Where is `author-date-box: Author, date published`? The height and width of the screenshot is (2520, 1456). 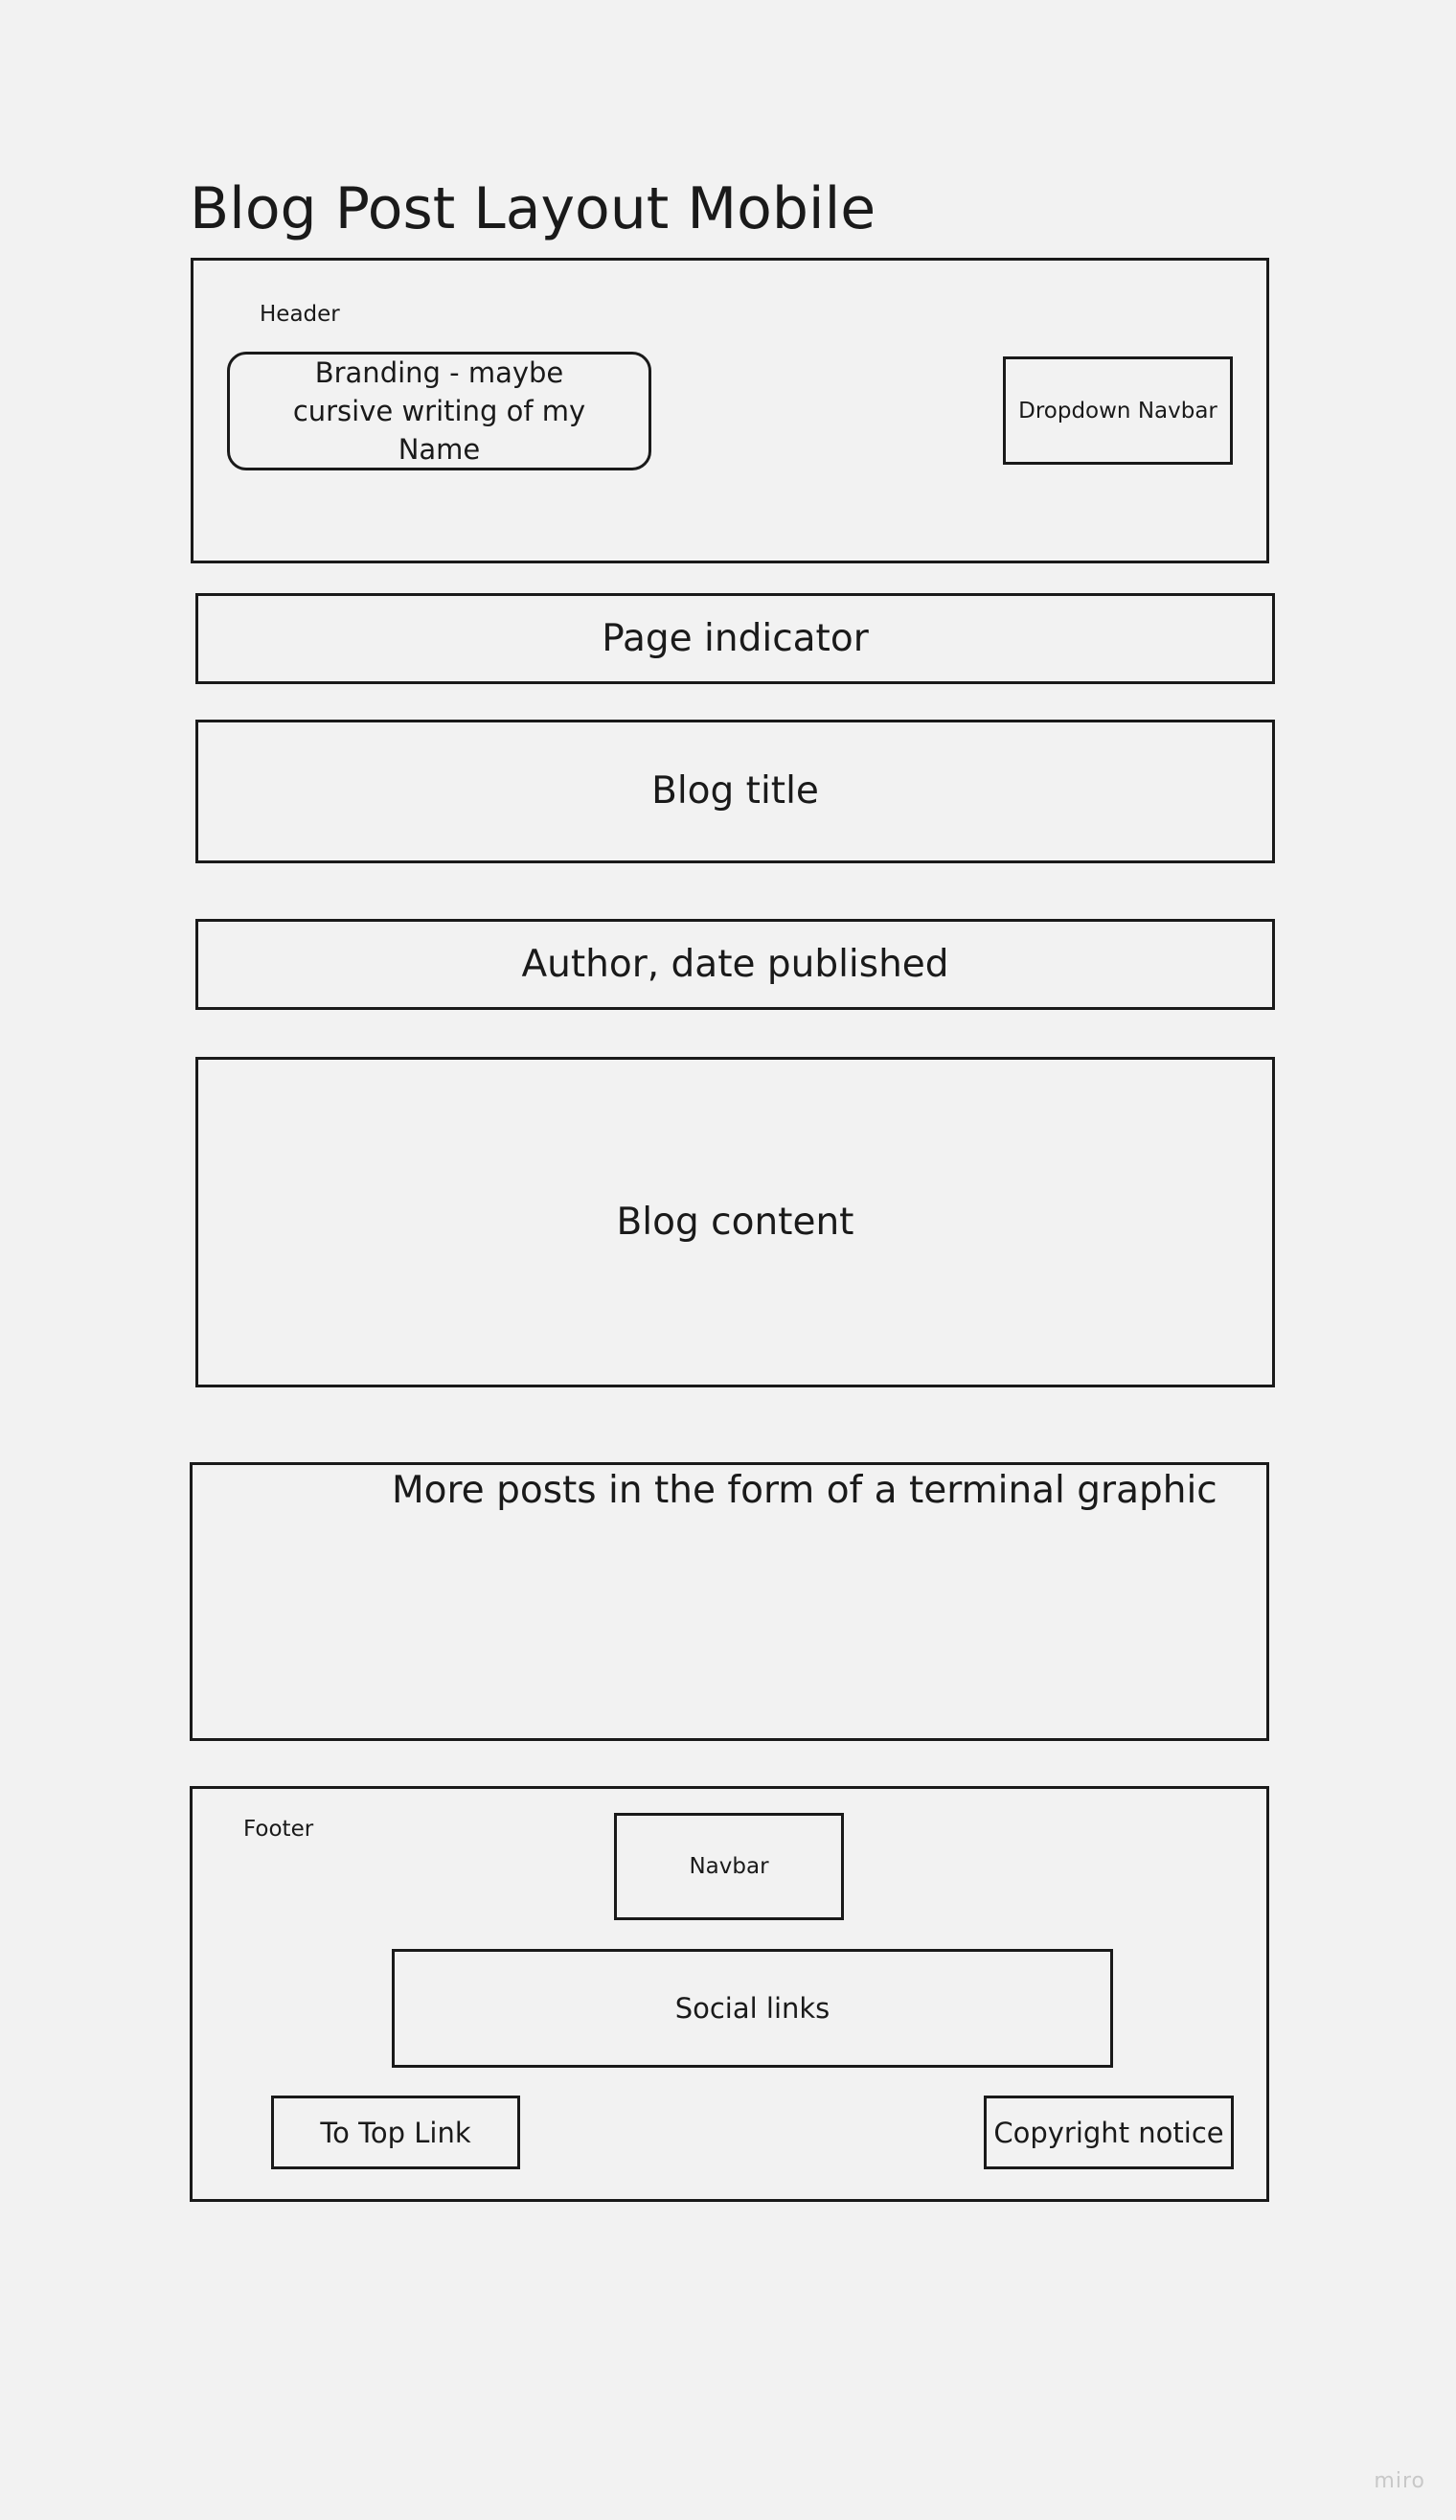 author-date-box: Author, date published is located at coordinates (735, 965).